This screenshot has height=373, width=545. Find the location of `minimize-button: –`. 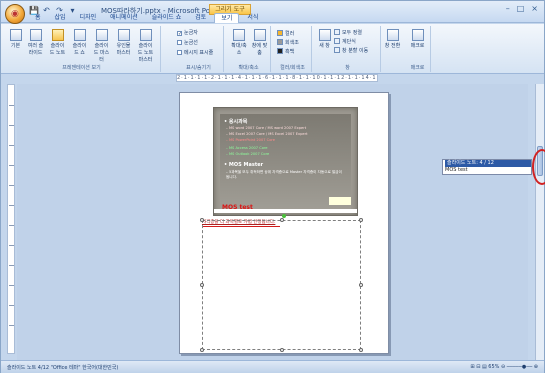

minimize-button: – is located at coordinates (508, 8).